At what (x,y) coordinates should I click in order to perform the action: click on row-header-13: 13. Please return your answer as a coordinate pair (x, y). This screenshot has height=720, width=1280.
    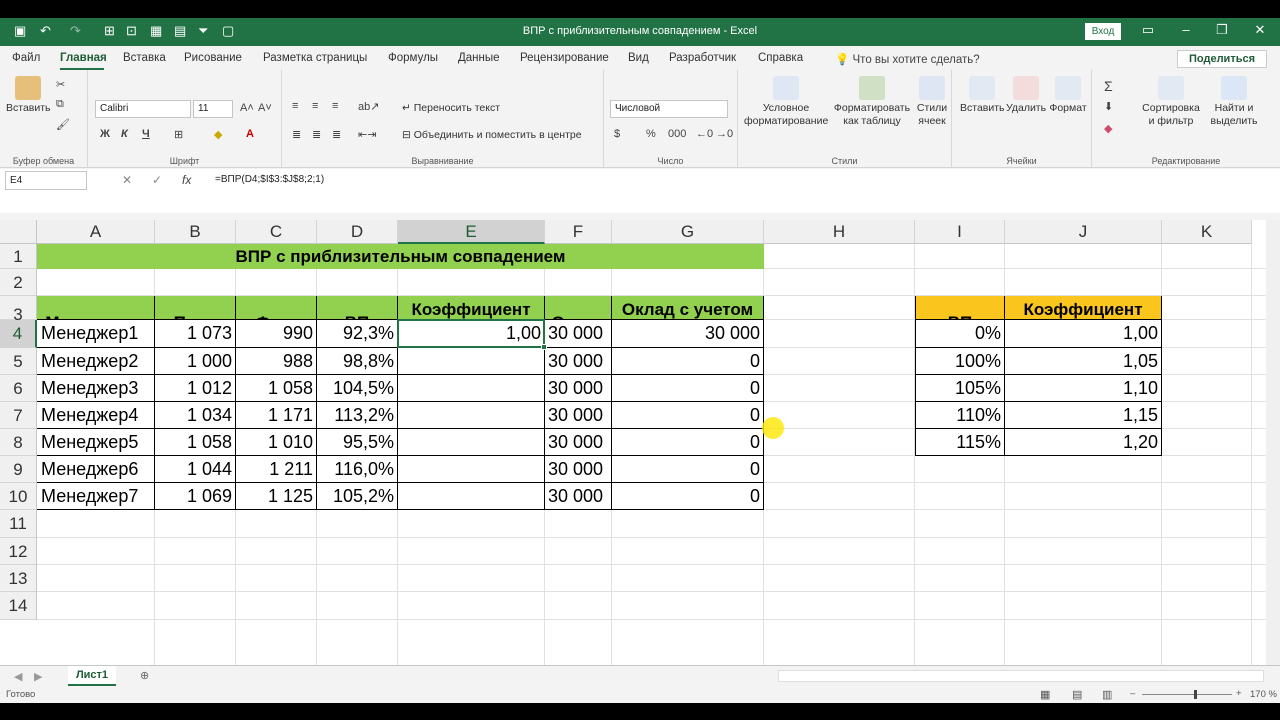
    Looking at the image, I should click on (18, 578).